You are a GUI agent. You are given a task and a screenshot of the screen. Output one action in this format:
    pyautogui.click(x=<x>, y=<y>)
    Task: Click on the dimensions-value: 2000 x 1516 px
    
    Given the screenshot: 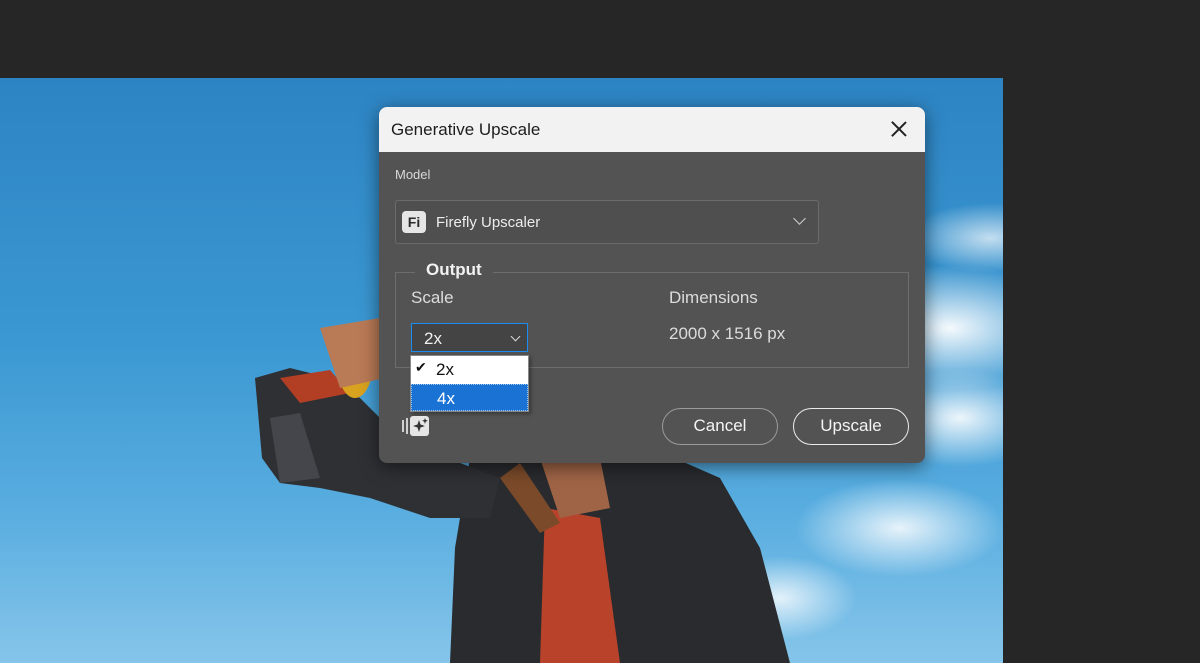 What is the action you would take?
    pyautogui.click(x=727, y=333)
    